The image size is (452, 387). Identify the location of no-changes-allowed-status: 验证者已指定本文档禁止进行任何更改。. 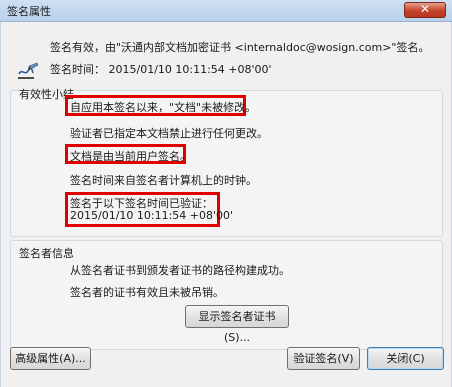
(169, 133).